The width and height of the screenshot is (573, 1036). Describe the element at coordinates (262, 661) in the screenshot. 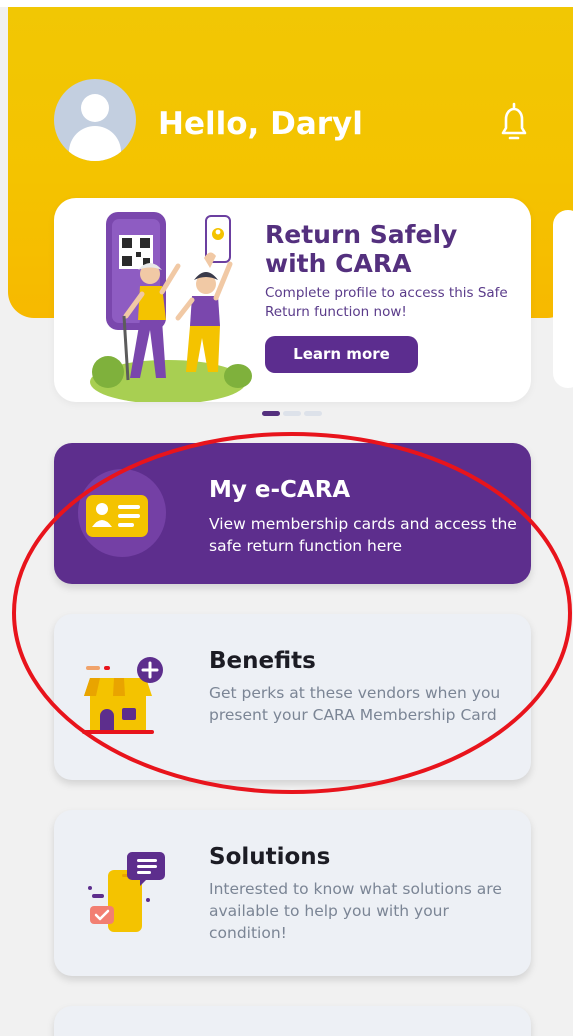

I see `menu-card-title: Benefits` at that location.